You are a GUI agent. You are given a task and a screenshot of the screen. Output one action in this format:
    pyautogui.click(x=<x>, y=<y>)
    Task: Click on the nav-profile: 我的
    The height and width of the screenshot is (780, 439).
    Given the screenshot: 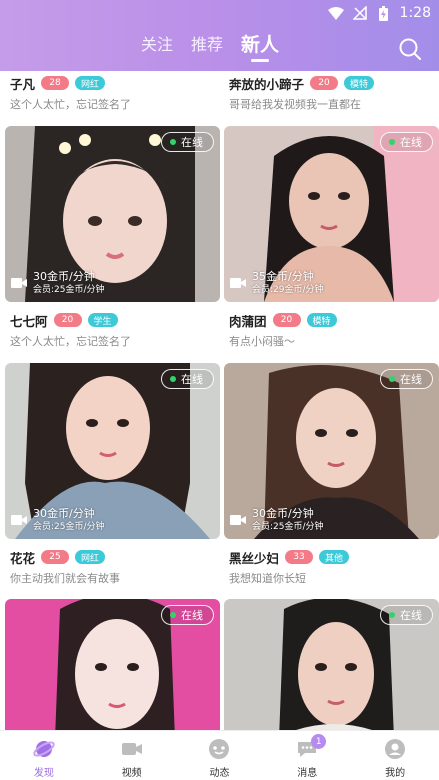 What is the action you would take?
    pyautogui.click(x=395, y=755)
    